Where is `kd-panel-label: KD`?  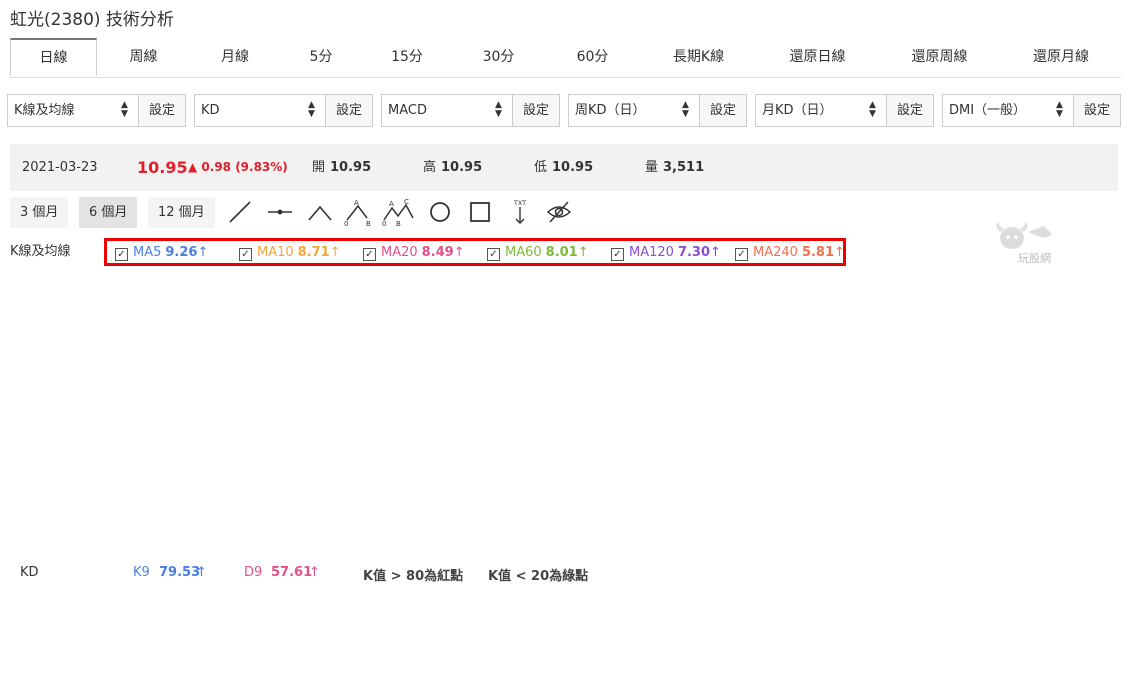 kd-panel-label: KD is located at coordinates (29, 572).